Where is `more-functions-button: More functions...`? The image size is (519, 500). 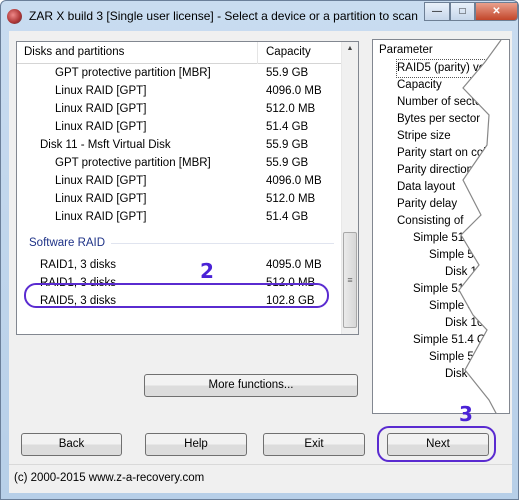
more-functions-button: More functions... is located at coordinates (251, 385).